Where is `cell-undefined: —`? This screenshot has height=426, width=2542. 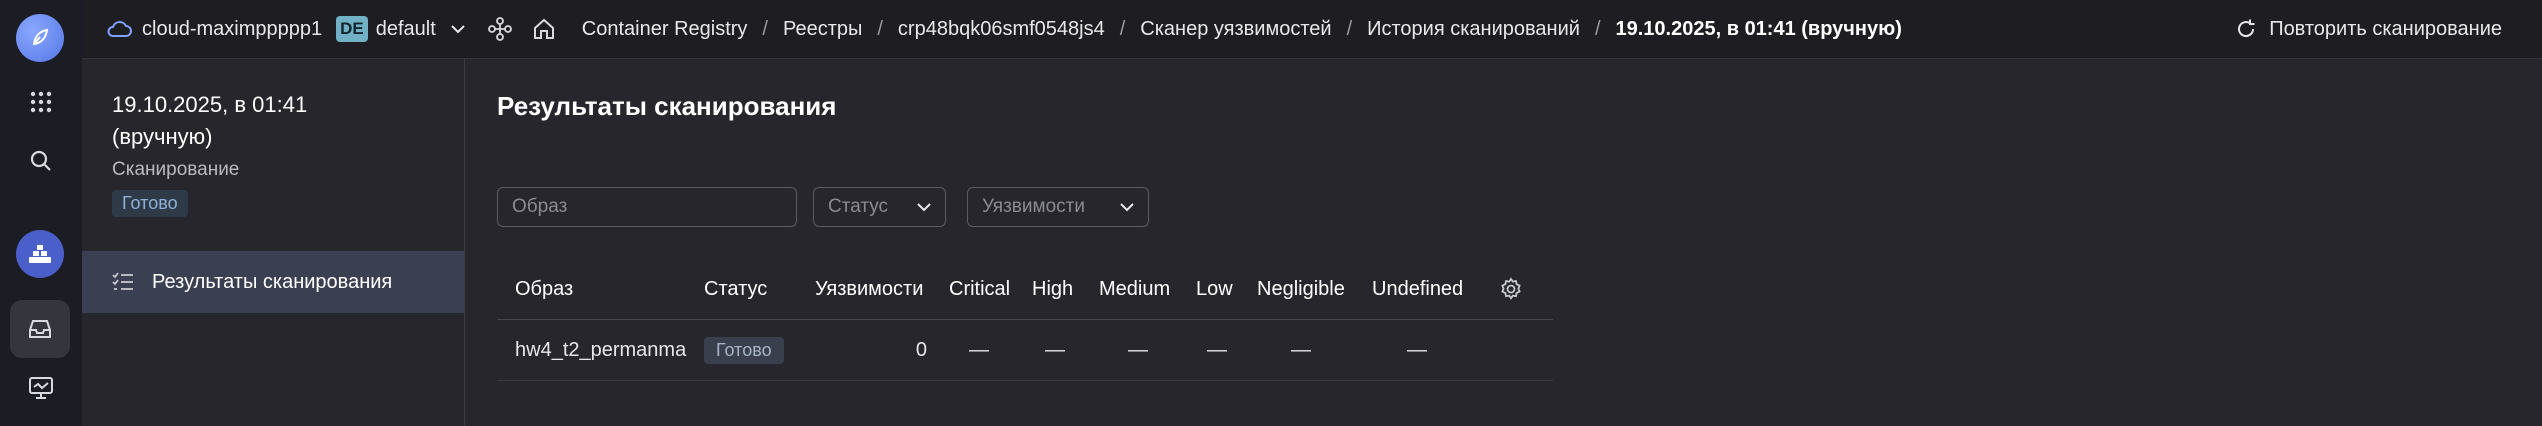 cell-undefined: — is located at coordinates (1417, 349).